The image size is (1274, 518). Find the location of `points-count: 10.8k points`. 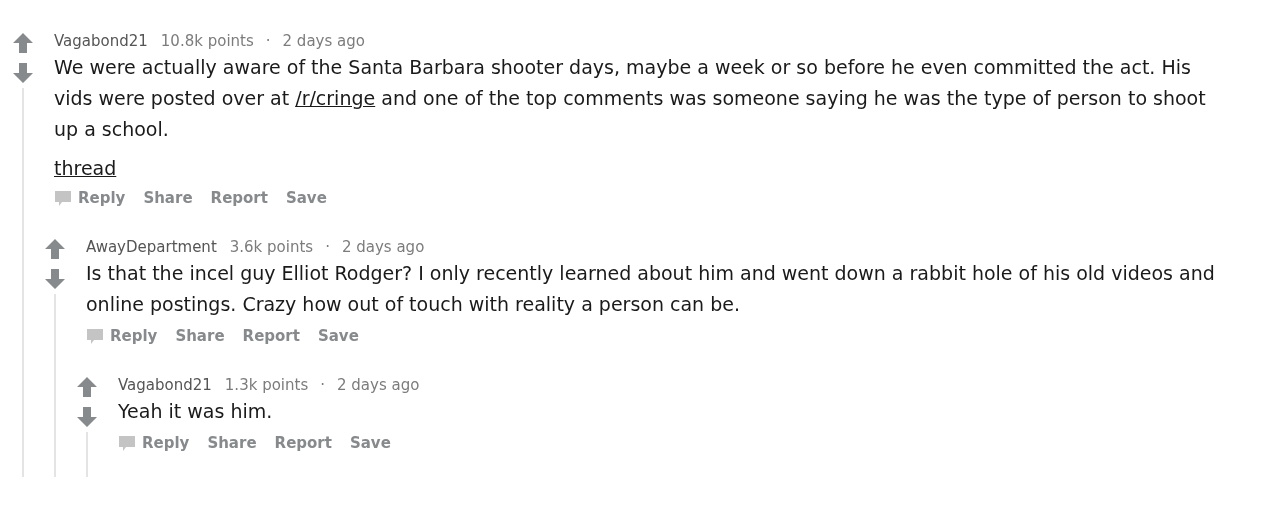

points-count: 10.8k points is located at coordinates (207, 41).